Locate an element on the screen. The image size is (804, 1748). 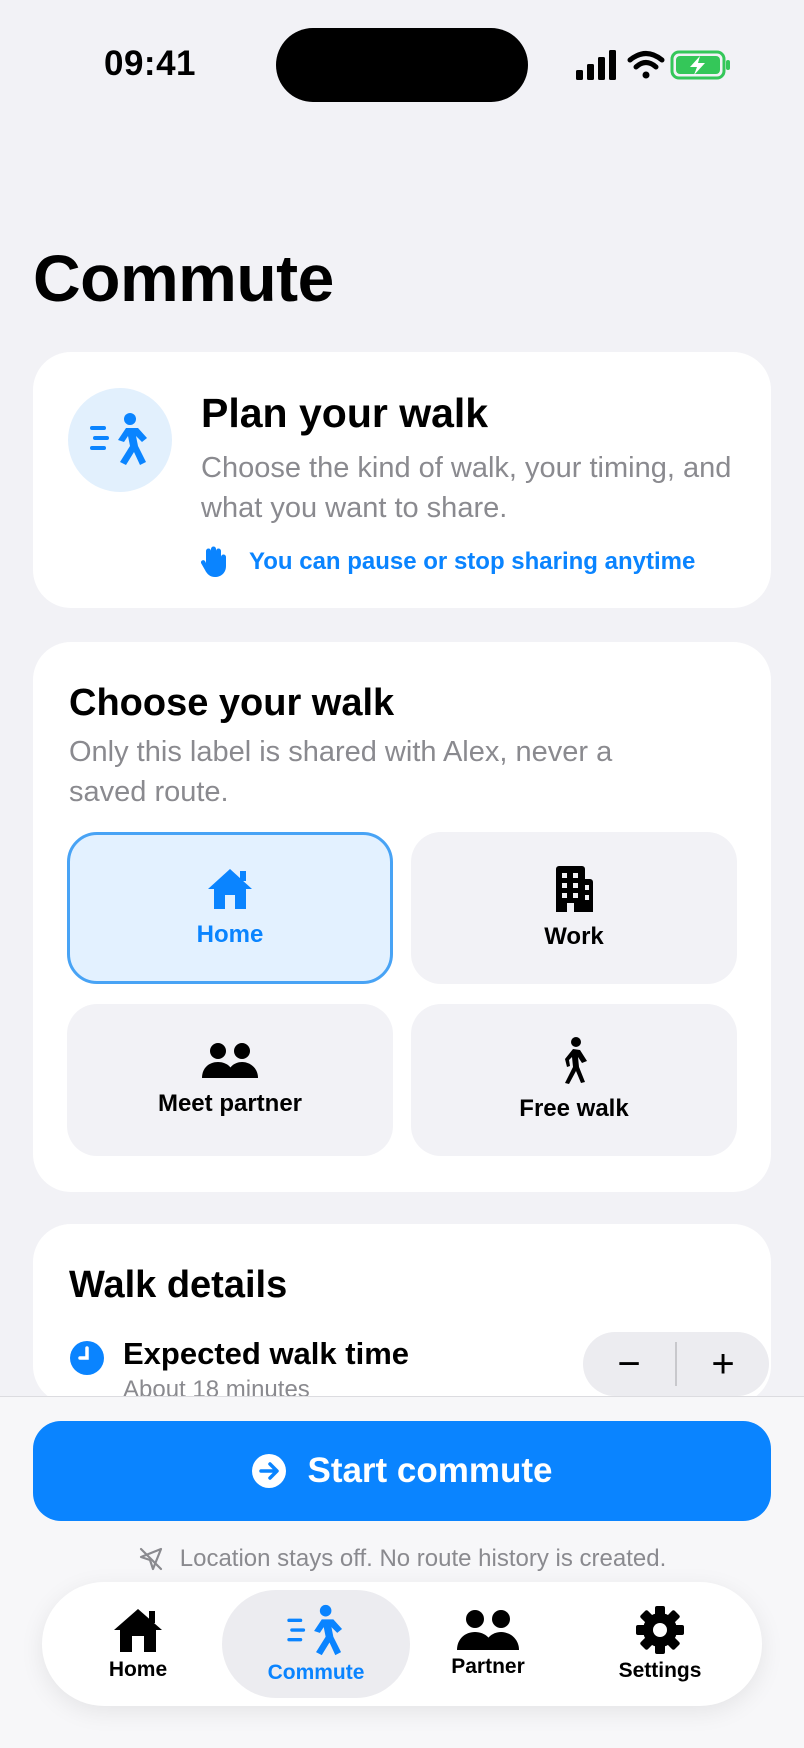
walk-option-home: Home is located at coordinates (230, 908).